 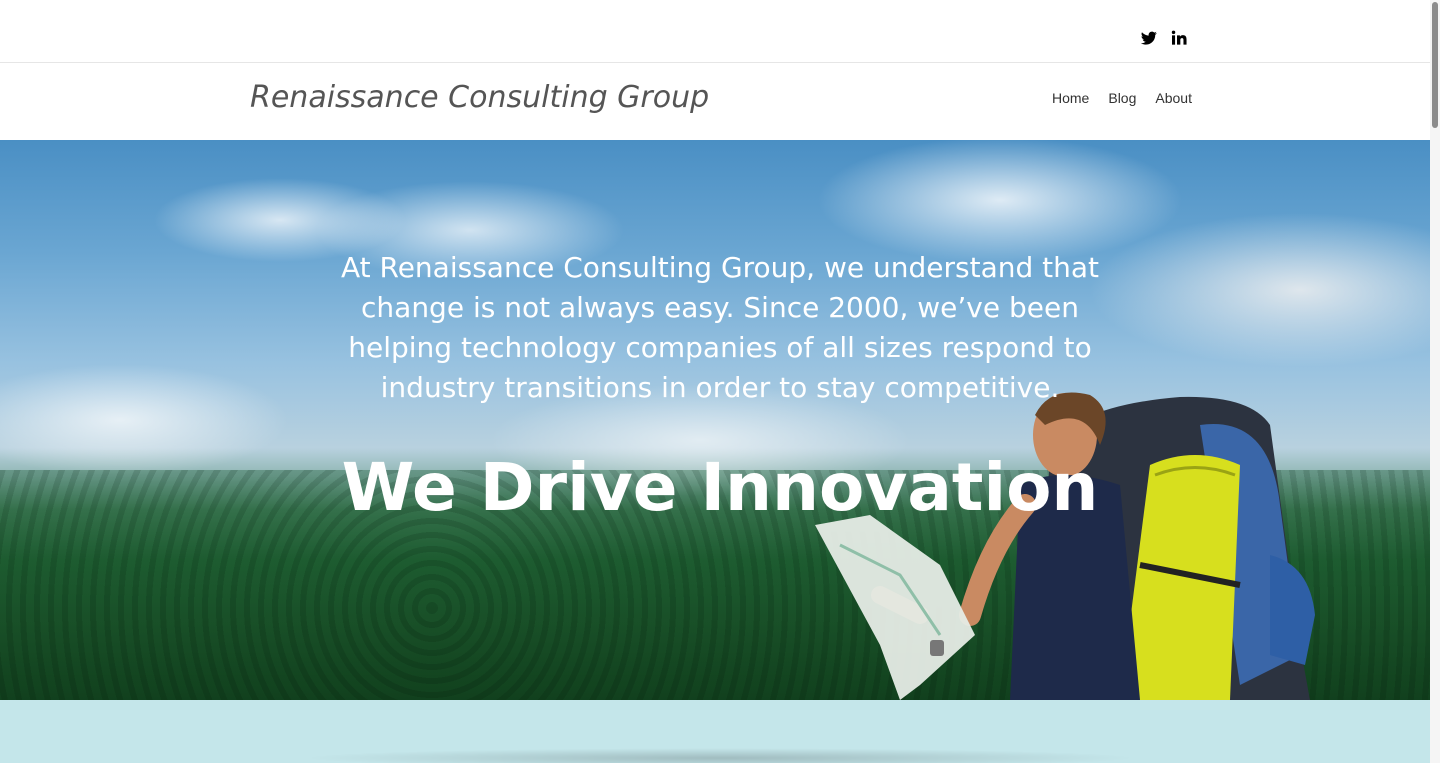 What do you see at coordinates (1435, 381) in the screenshot?
I see `page-scrollbar` at bounding box center [1435, 381].